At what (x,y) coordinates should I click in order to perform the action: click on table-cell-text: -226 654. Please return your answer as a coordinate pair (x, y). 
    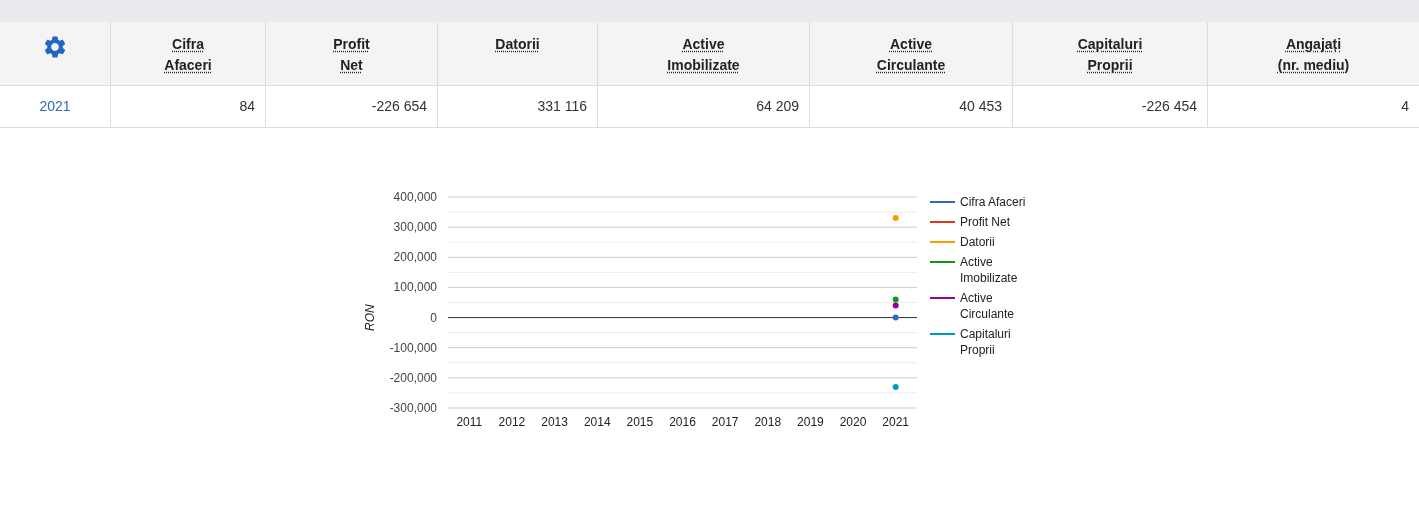
    Looking at the image, I should click on (399, 106).